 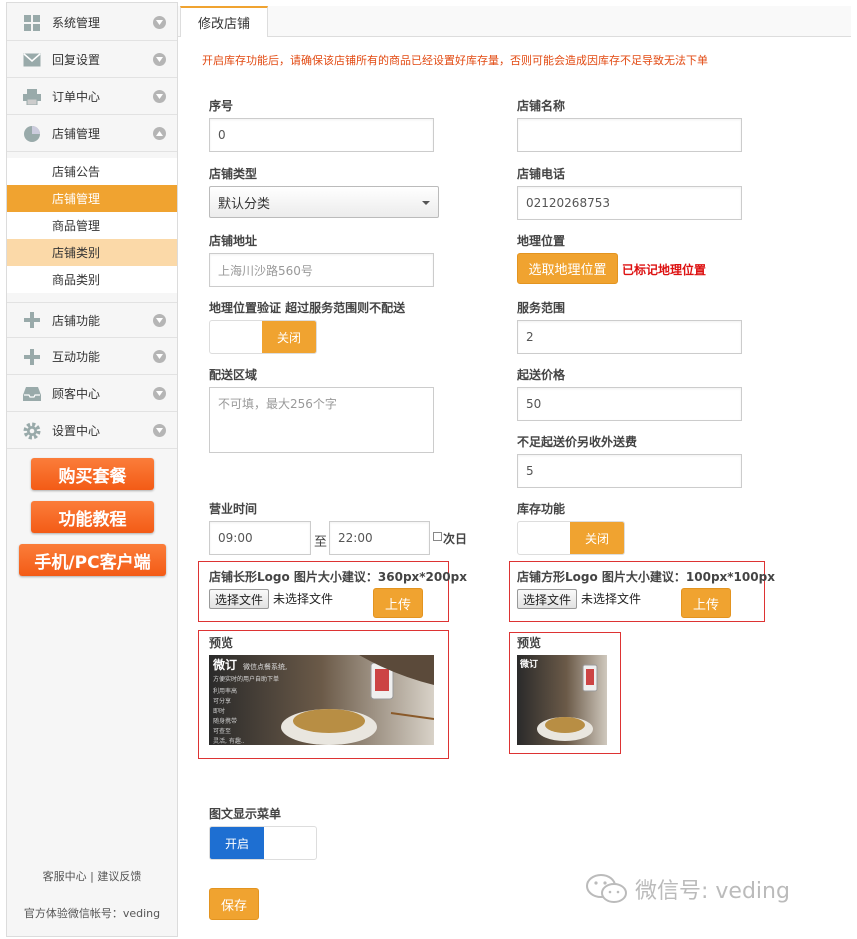 What do you see at coordinates (547, 599) in the screenshot?
I see `square-logo-choose-file: 选择文件` at bounding box center [547, 599].